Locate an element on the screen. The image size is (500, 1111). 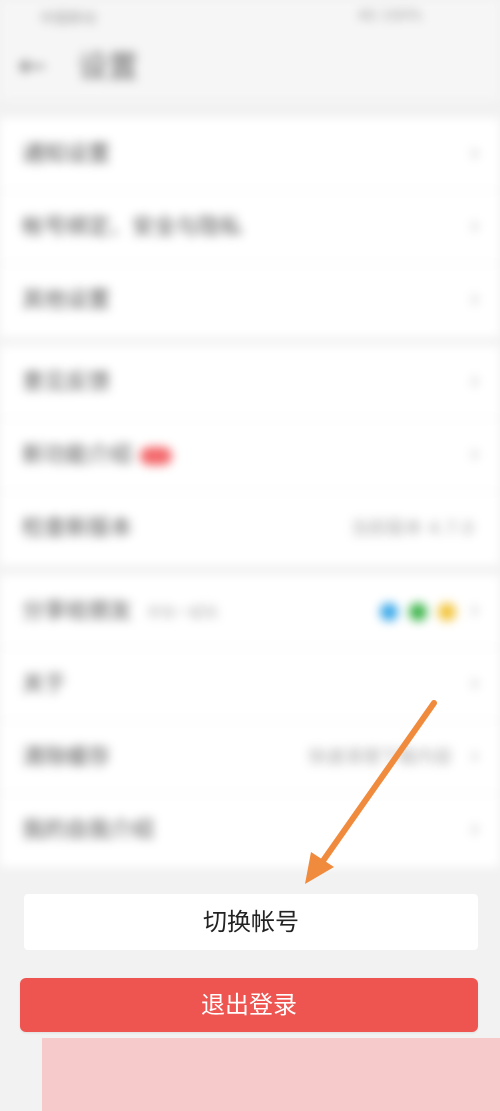
row-label: 分享给朋友 is located at coordinates (77, 611).